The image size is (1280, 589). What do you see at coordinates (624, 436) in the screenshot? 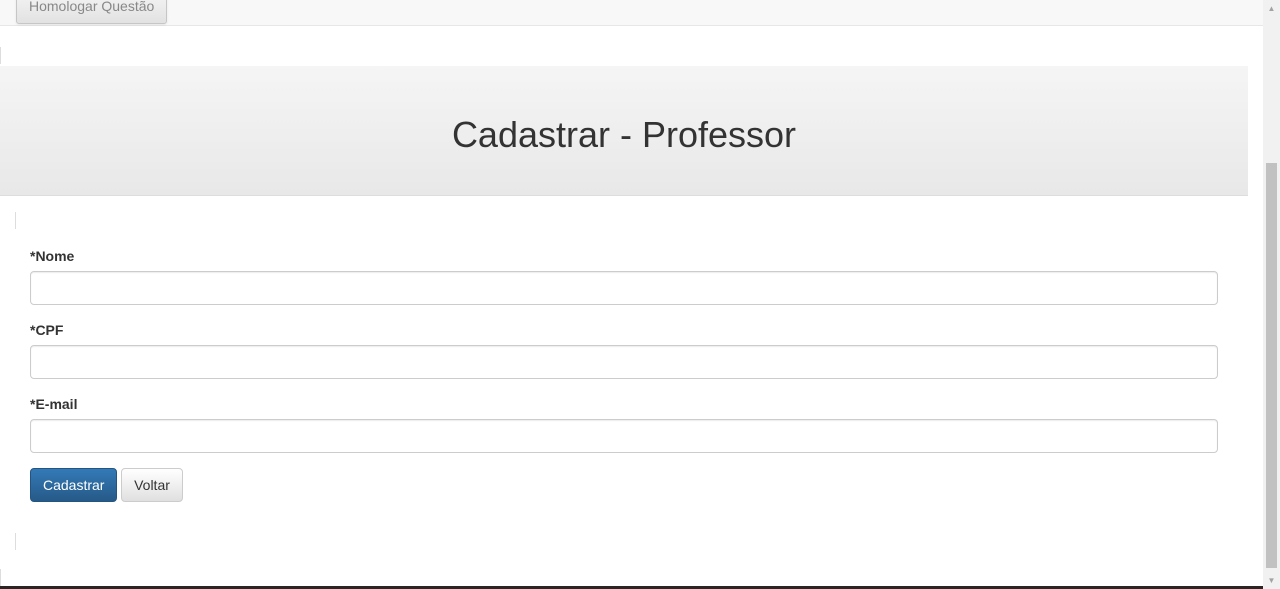
I see `email-field` at bounding box center [624, 436].